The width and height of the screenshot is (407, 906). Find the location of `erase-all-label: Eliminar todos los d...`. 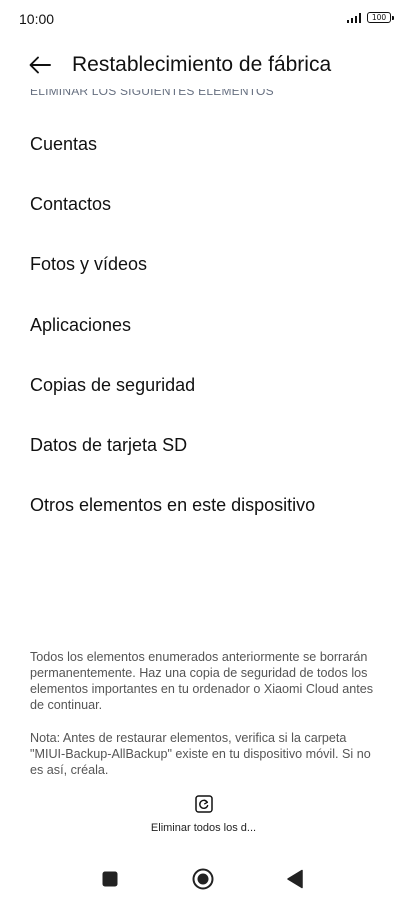

erase-all-label: Eliminar todos los d... is located at coordinates (203, 828).